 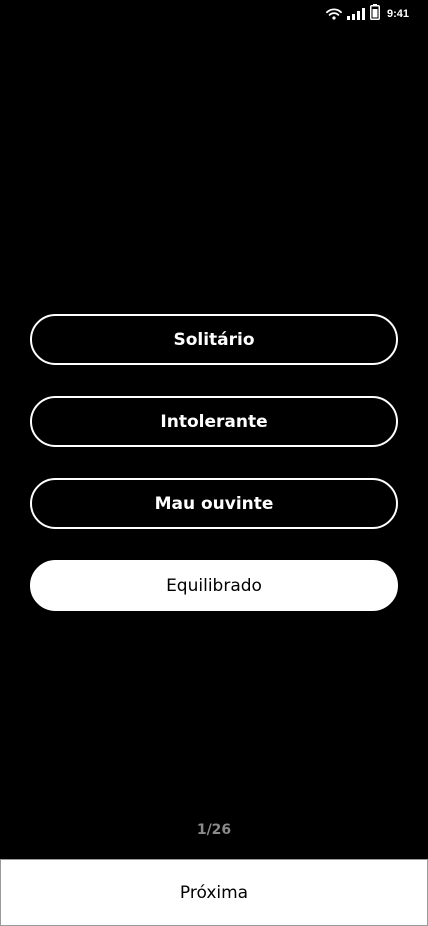 I want to click on status-icons: 9:41, so click(x=367, y=14).